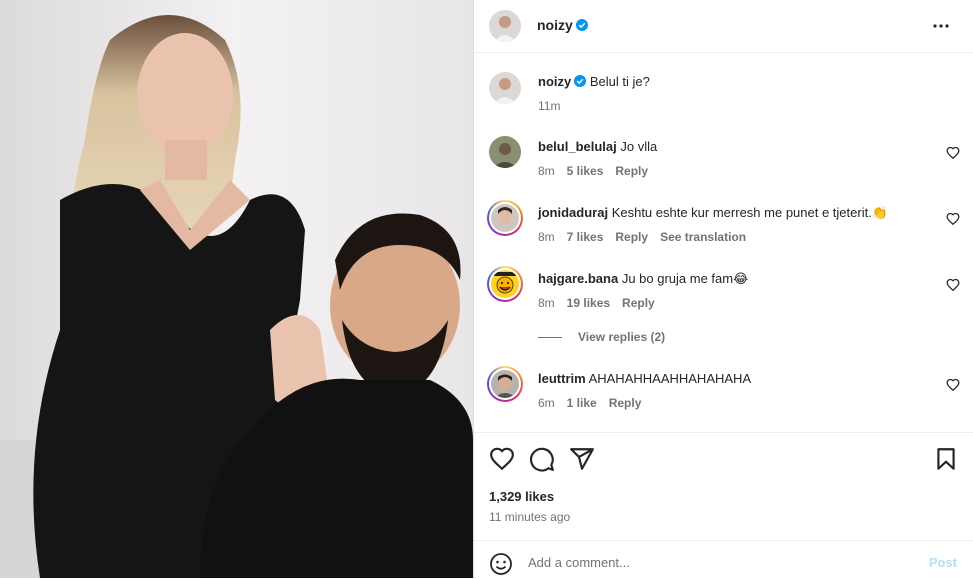 Image resolution: width=973 pixels, height=579 pixels. I want to click on comment-meta: 8m 7 likes Reply See translation, so click(648, 237).